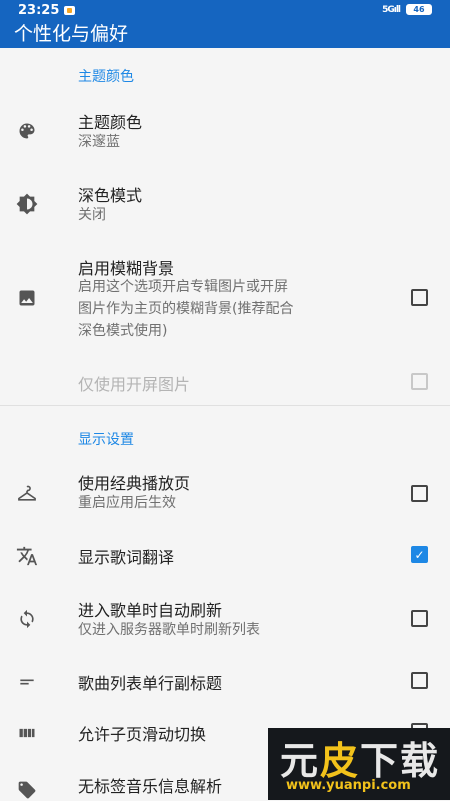  I want to click on battery-icon: 46, so click(419, 9).